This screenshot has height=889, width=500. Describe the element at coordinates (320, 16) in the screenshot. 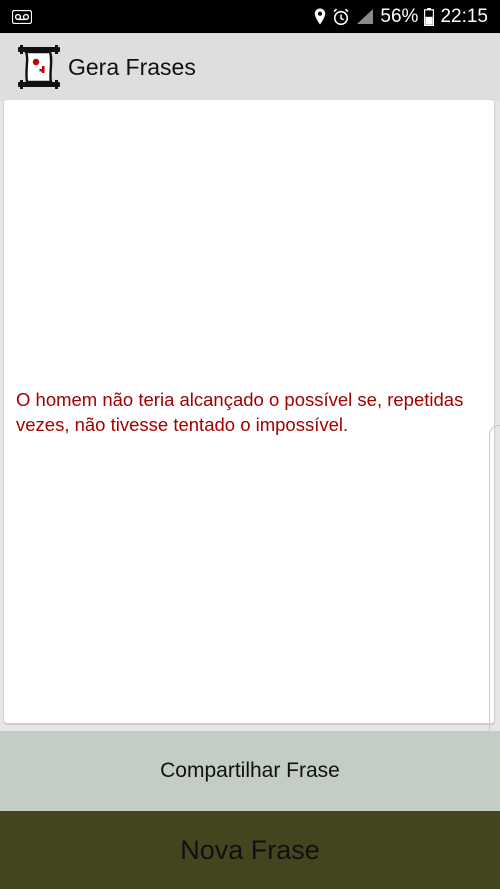

I see `location-icon` at that location.